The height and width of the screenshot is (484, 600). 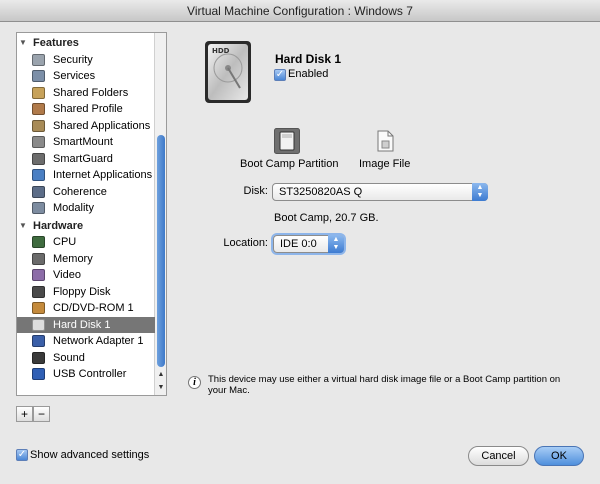 I want to click on disk-label: Disk:, so click(x=255, y=191).